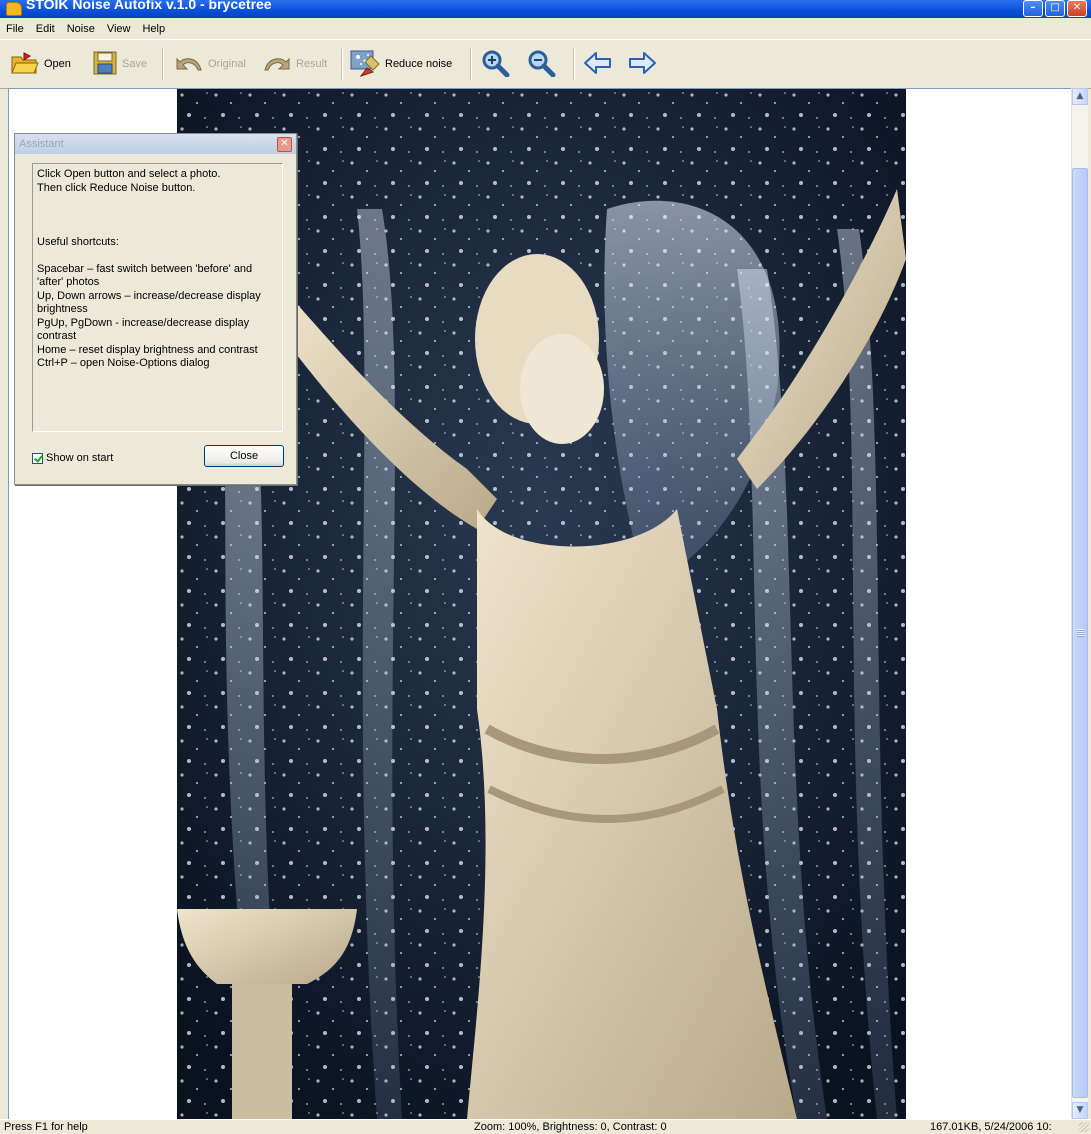  I want to click on curved-arrow-right-icon, so click(277, 64).